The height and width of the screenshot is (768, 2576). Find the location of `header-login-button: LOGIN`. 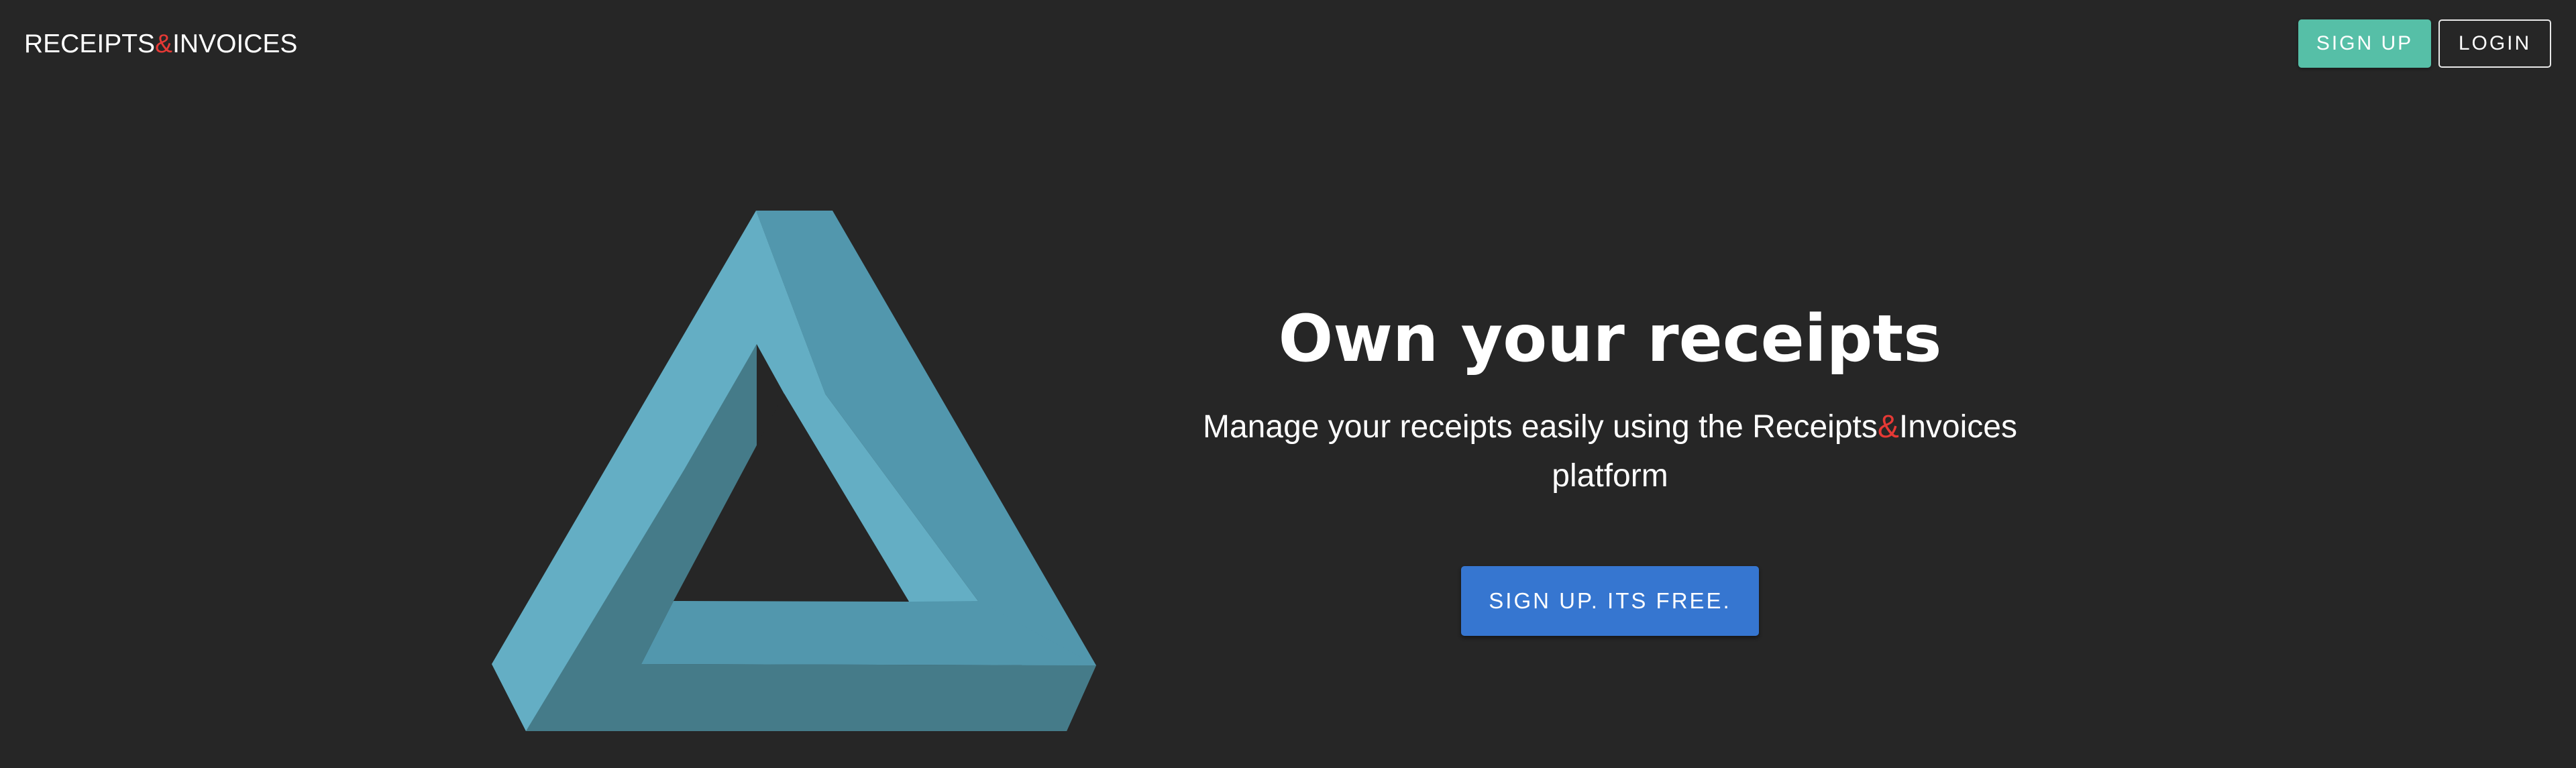

header-login-button: LOGIN is located at coordinates (2494, 43).